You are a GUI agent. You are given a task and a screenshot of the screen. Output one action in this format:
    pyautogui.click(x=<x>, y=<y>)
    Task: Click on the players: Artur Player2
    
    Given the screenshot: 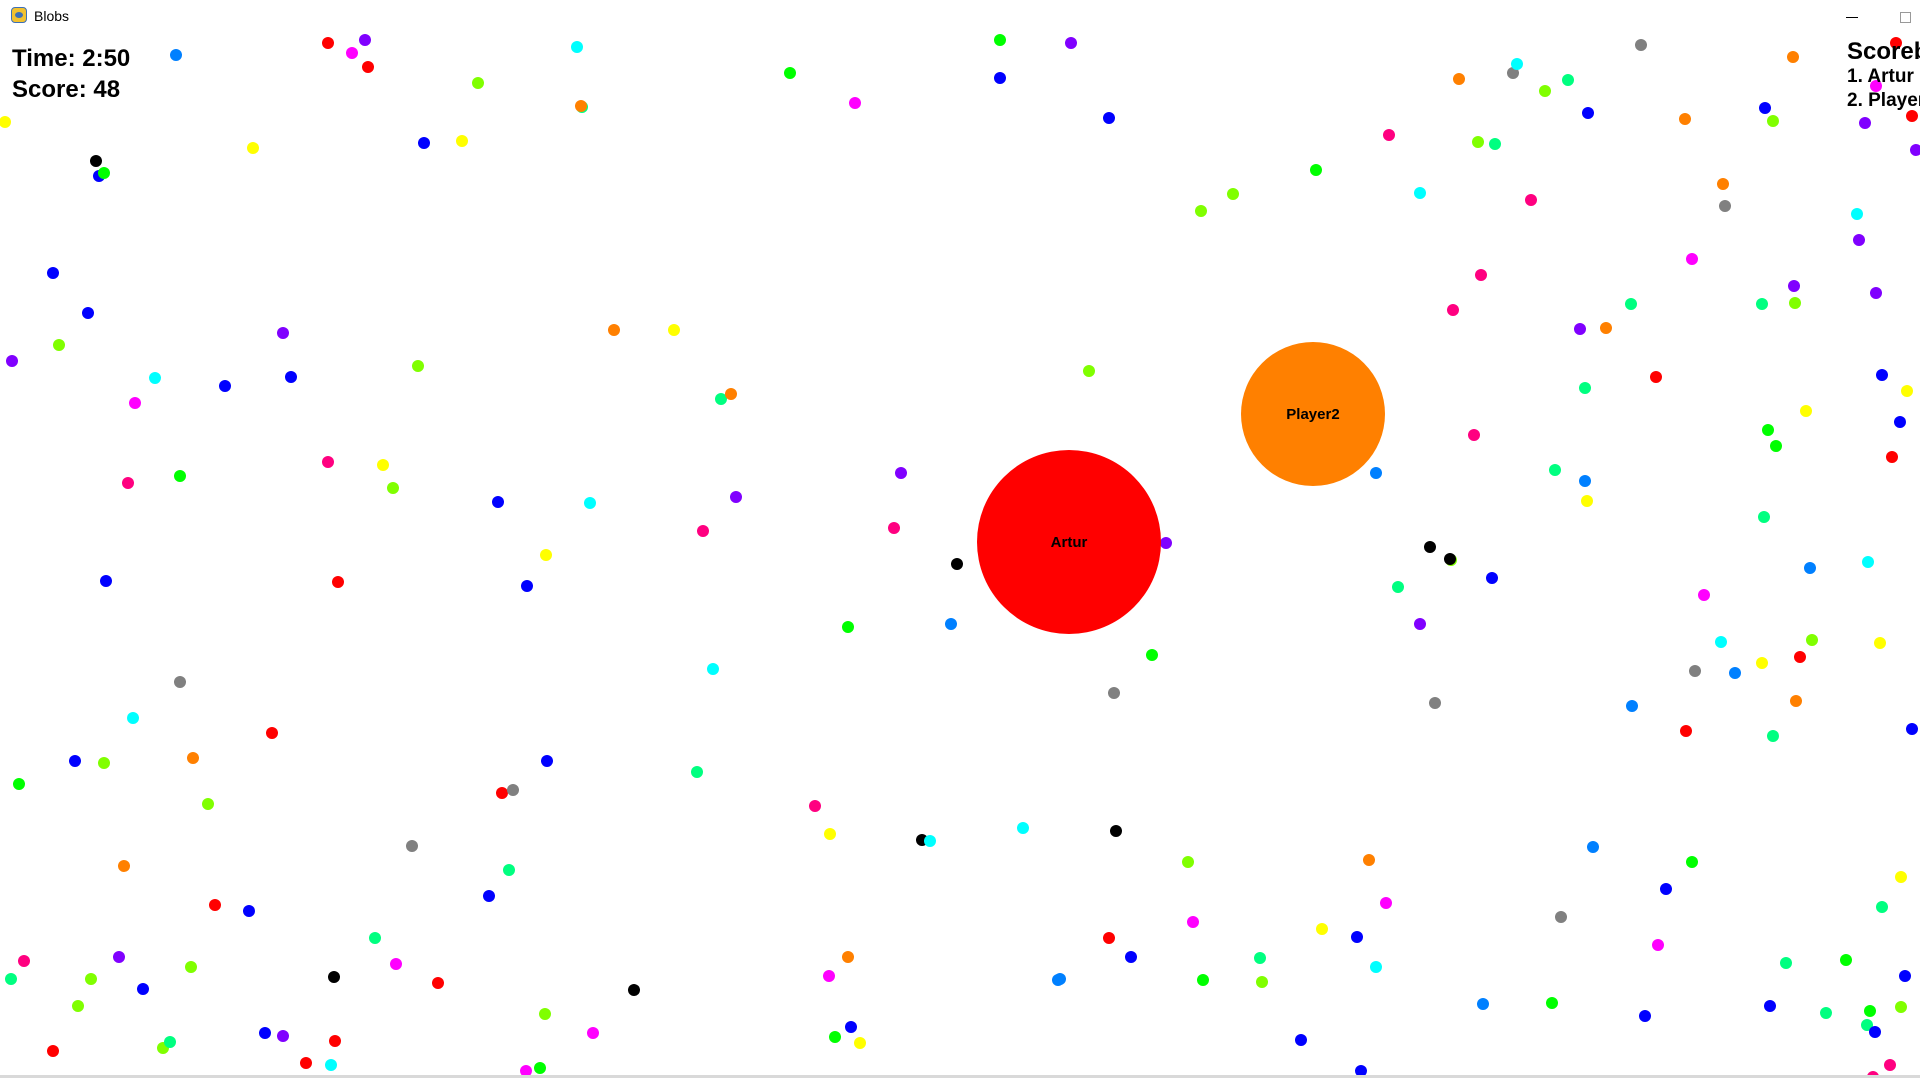 What is the action you would take?
    pyautogui.click(x=1181, y=488)
    